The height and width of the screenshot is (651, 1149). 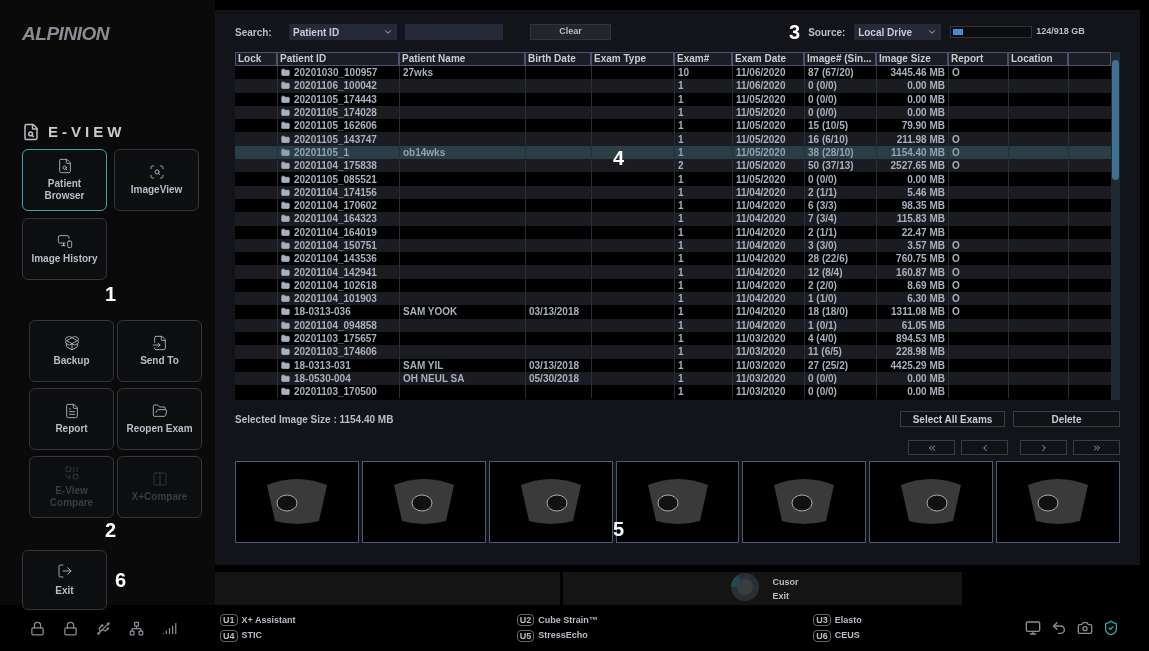 What do you see at coordinates (1096, 447) in the screenshot?
I see `last-page-button` at bounding box center [1096, 447].